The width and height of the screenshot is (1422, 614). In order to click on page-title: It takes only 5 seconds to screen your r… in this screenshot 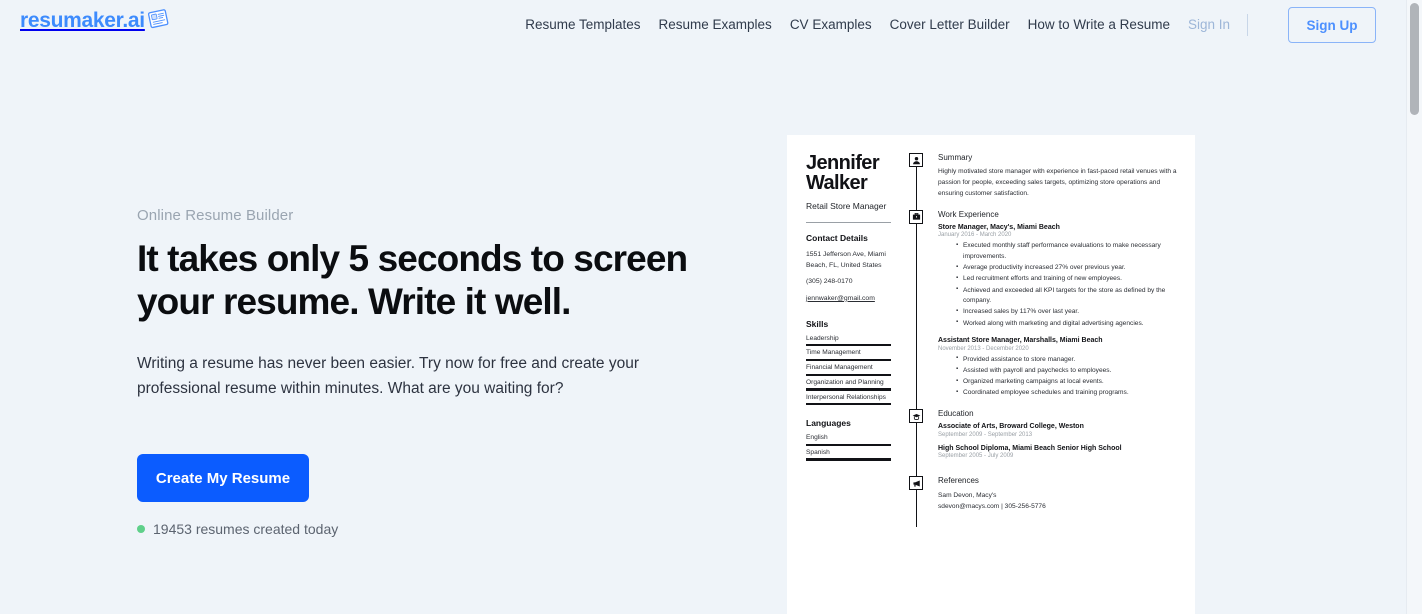, I will do `click(412, 280)`.